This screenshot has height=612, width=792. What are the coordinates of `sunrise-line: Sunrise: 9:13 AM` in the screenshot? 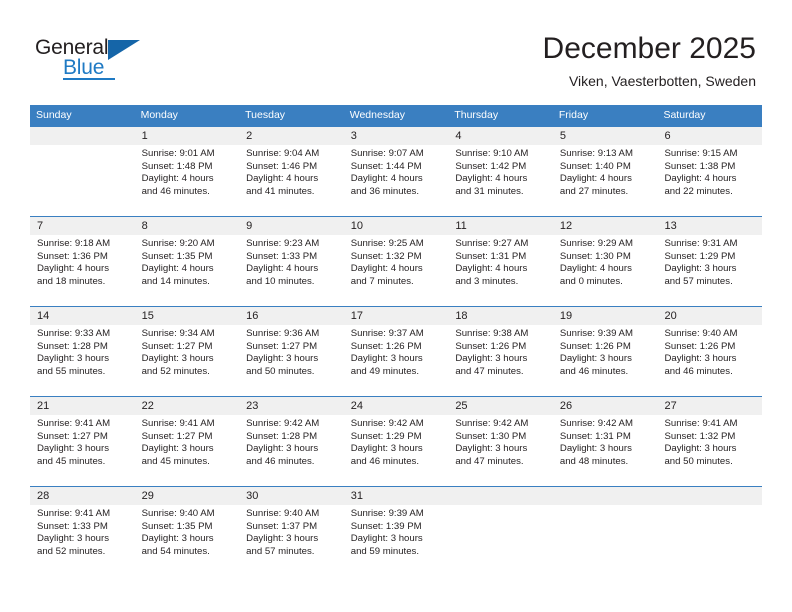 It's located at (596, 153).